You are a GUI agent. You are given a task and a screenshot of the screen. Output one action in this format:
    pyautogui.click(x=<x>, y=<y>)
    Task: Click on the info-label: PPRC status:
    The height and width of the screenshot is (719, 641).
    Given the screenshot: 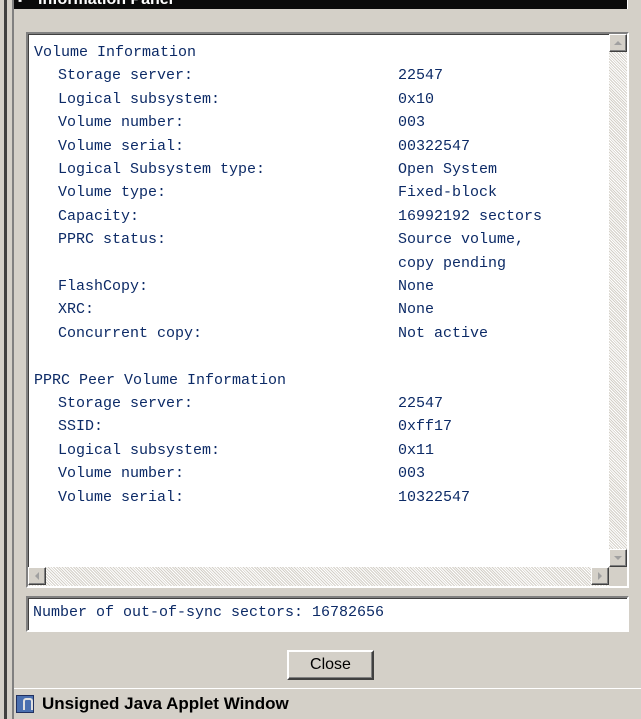 What is the action you would take?
    pyautogui.click(x=112, y=240)
    